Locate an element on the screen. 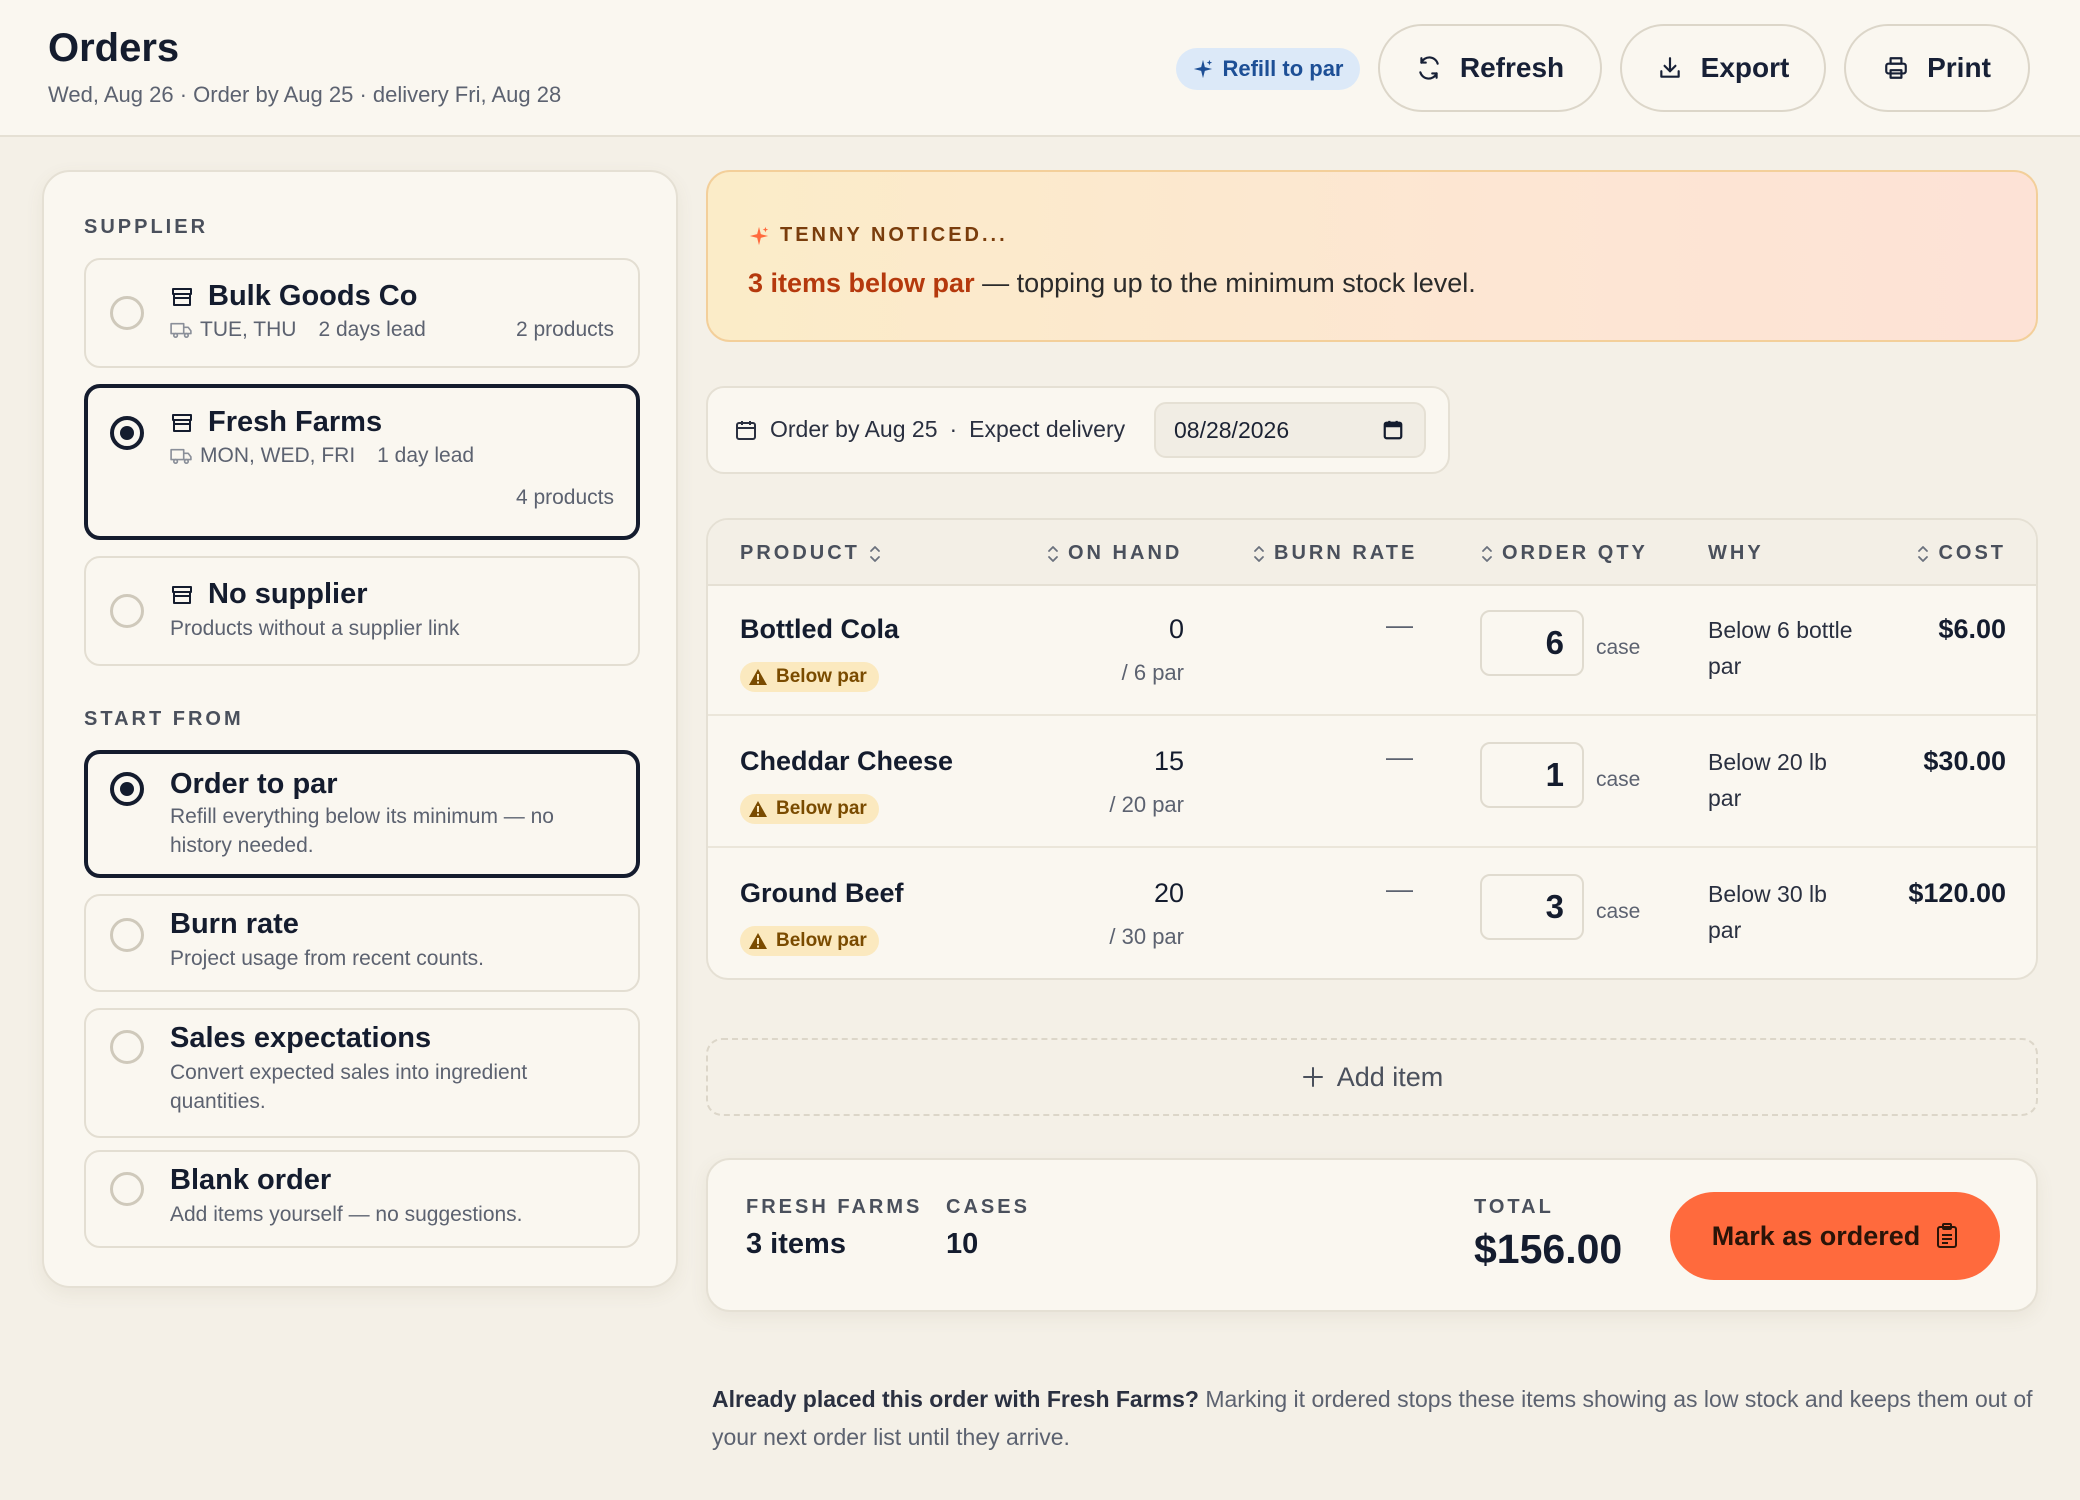 The height and width of the screenshot is (1500, 2080). date-bar-text: Order by Aug 25 · Expect delivery is located at coordinates (929, 429).